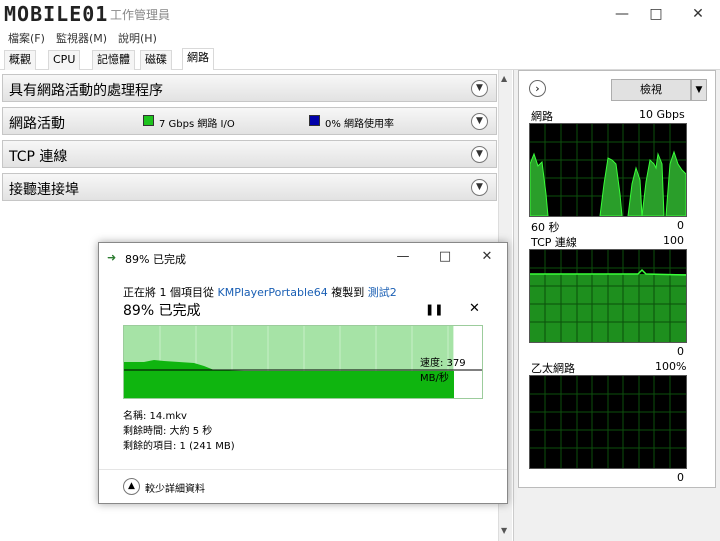 This screenshot has width=720, height=541. Describe the element at coordinates (175, 487) in the screenshot. I see `fewer-details-link: 較少詳細資料` at that location.